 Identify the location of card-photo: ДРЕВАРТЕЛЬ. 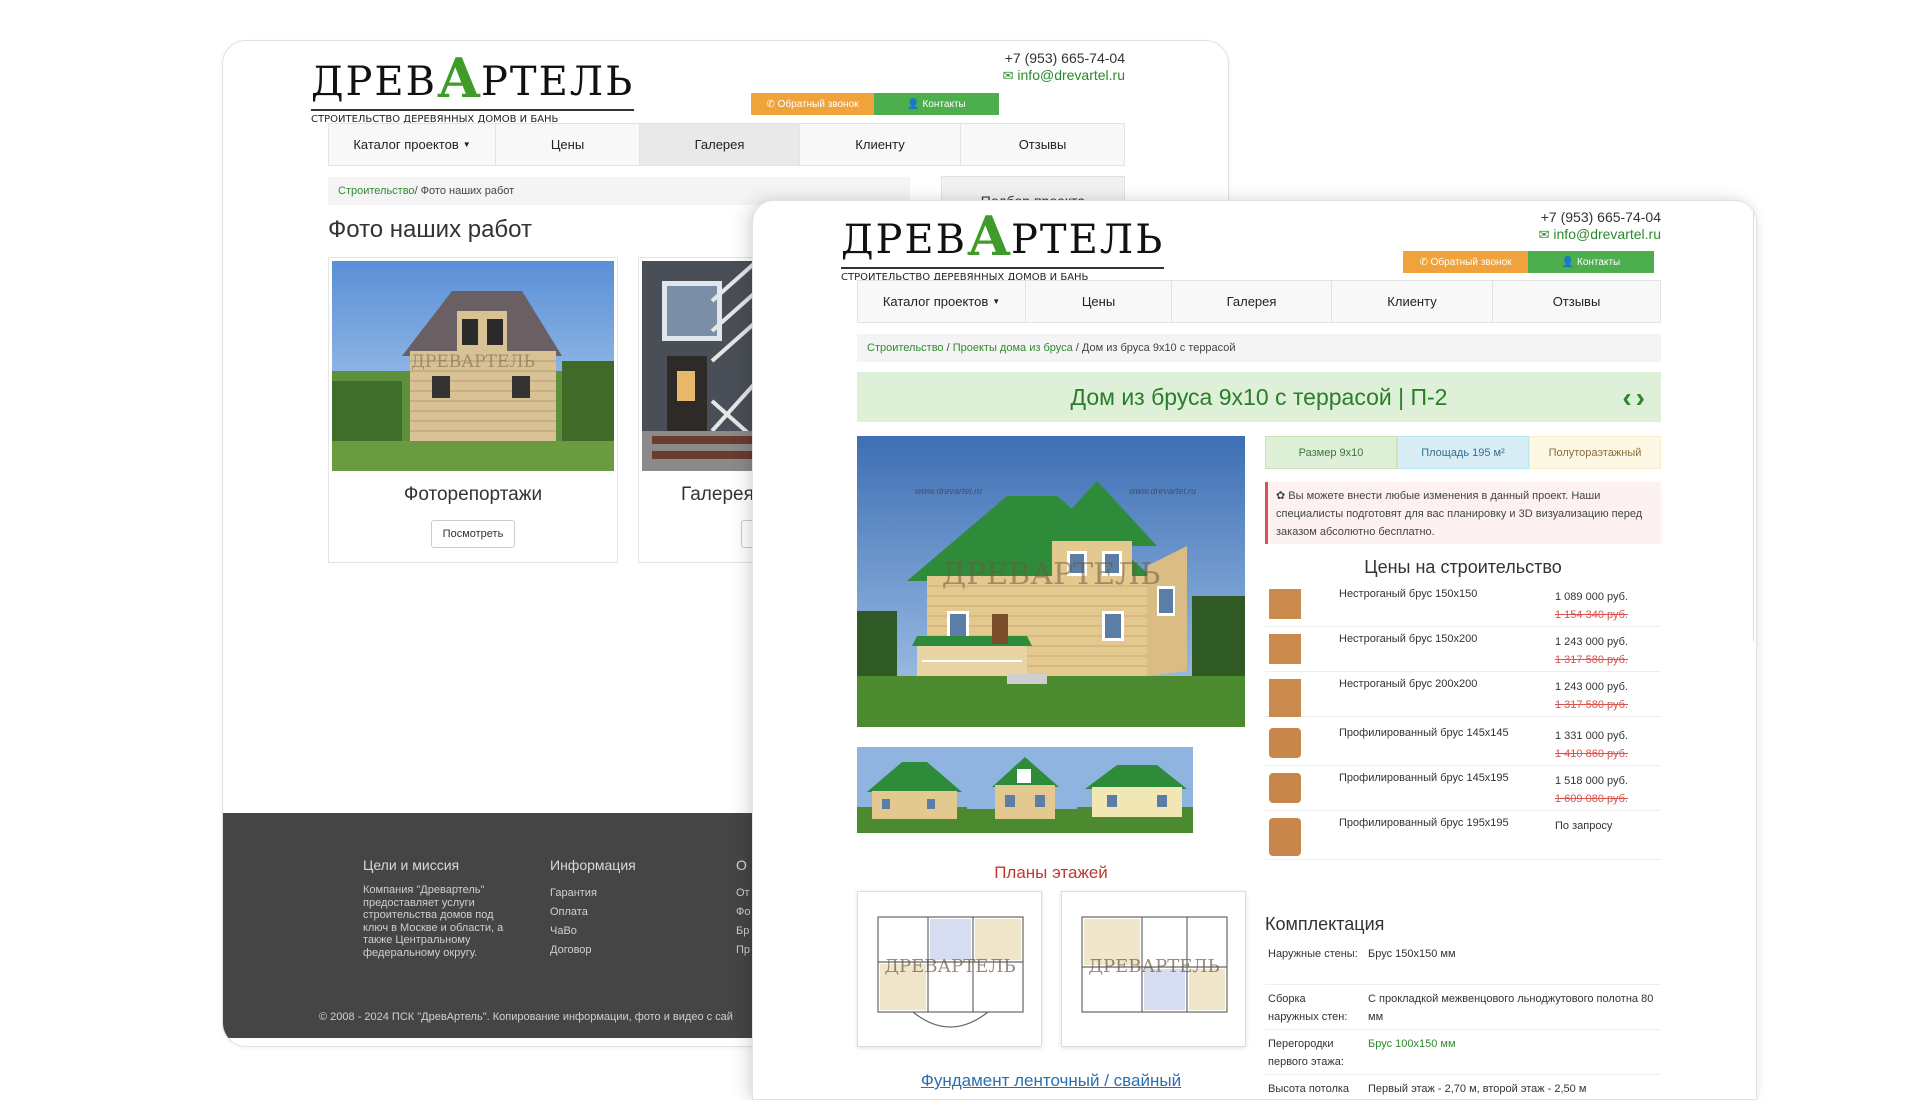
(473, 366).